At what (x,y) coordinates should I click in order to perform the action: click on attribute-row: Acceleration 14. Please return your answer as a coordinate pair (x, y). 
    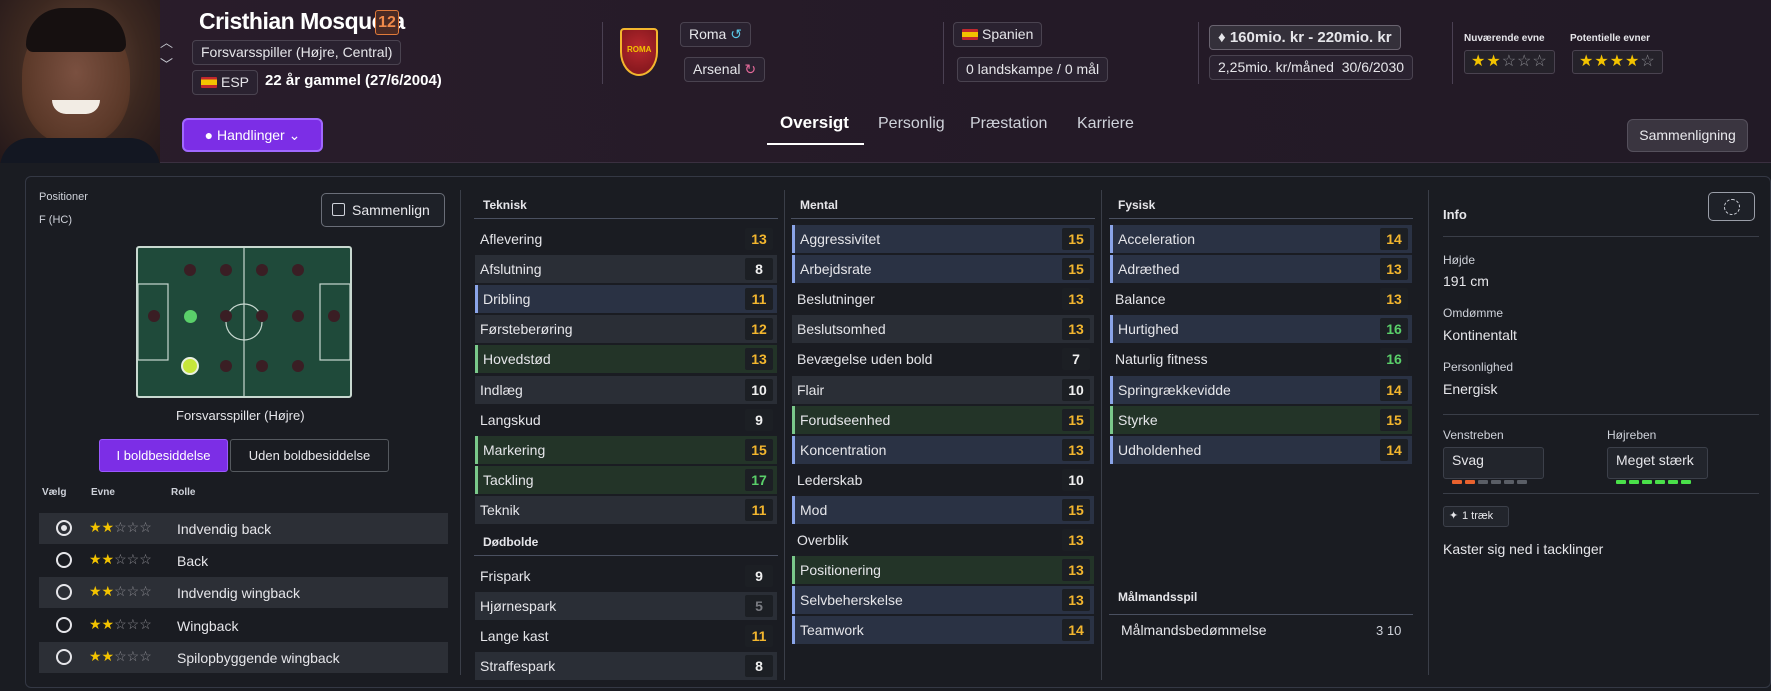
    Looking at the image, I should click on (1261, 239).